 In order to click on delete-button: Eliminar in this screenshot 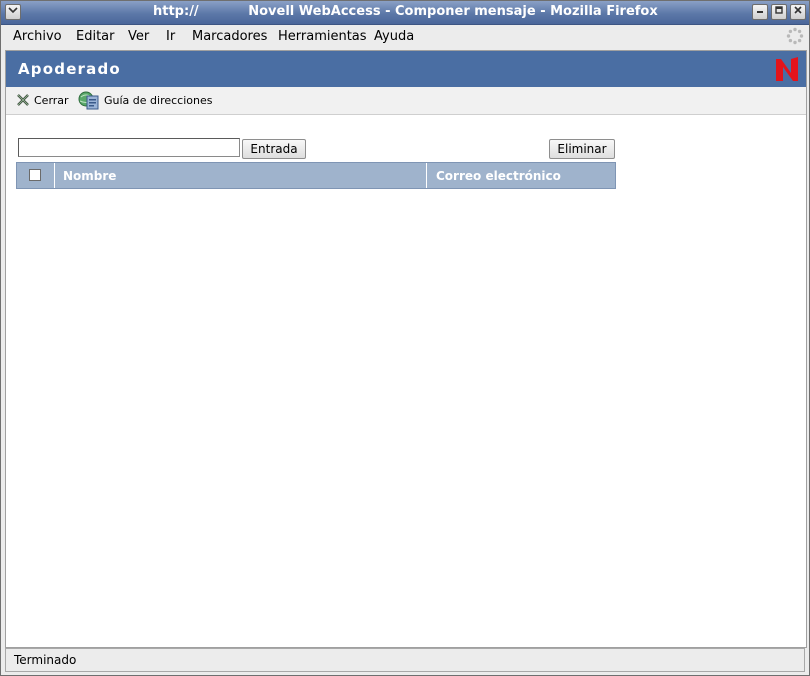, I will do `click(582, 149)`.